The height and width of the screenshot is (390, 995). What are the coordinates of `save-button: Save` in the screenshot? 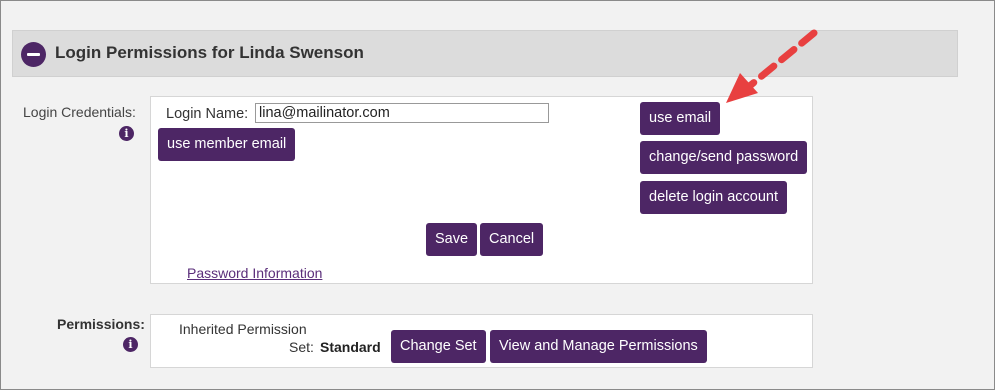 It's located at (452, 239).